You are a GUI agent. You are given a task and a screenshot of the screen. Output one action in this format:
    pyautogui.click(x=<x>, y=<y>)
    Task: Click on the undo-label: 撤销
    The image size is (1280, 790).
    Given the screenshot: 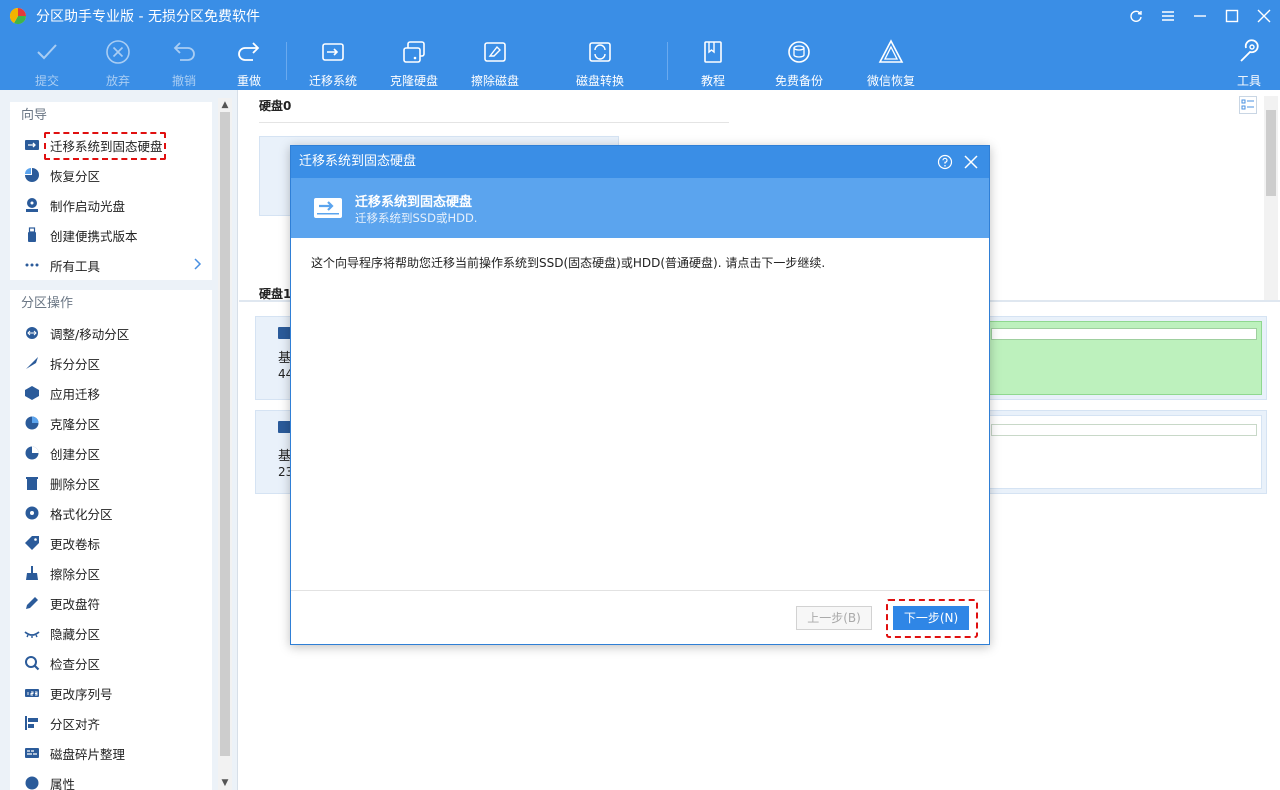 What is the action you would take?
    pyautogui.click(x=183, y=81)
    